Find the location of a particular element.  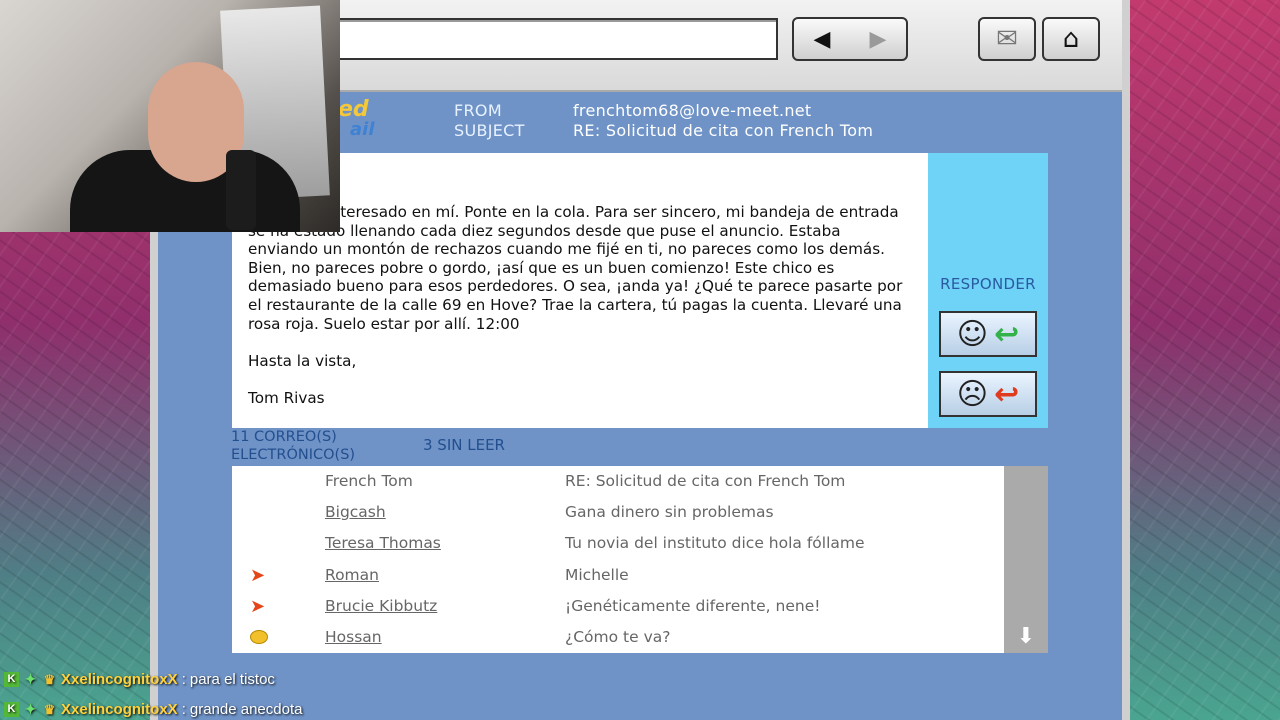

inbox-row: Bigcash Gana dinero sin problemas is located at coordinates (618, 512).